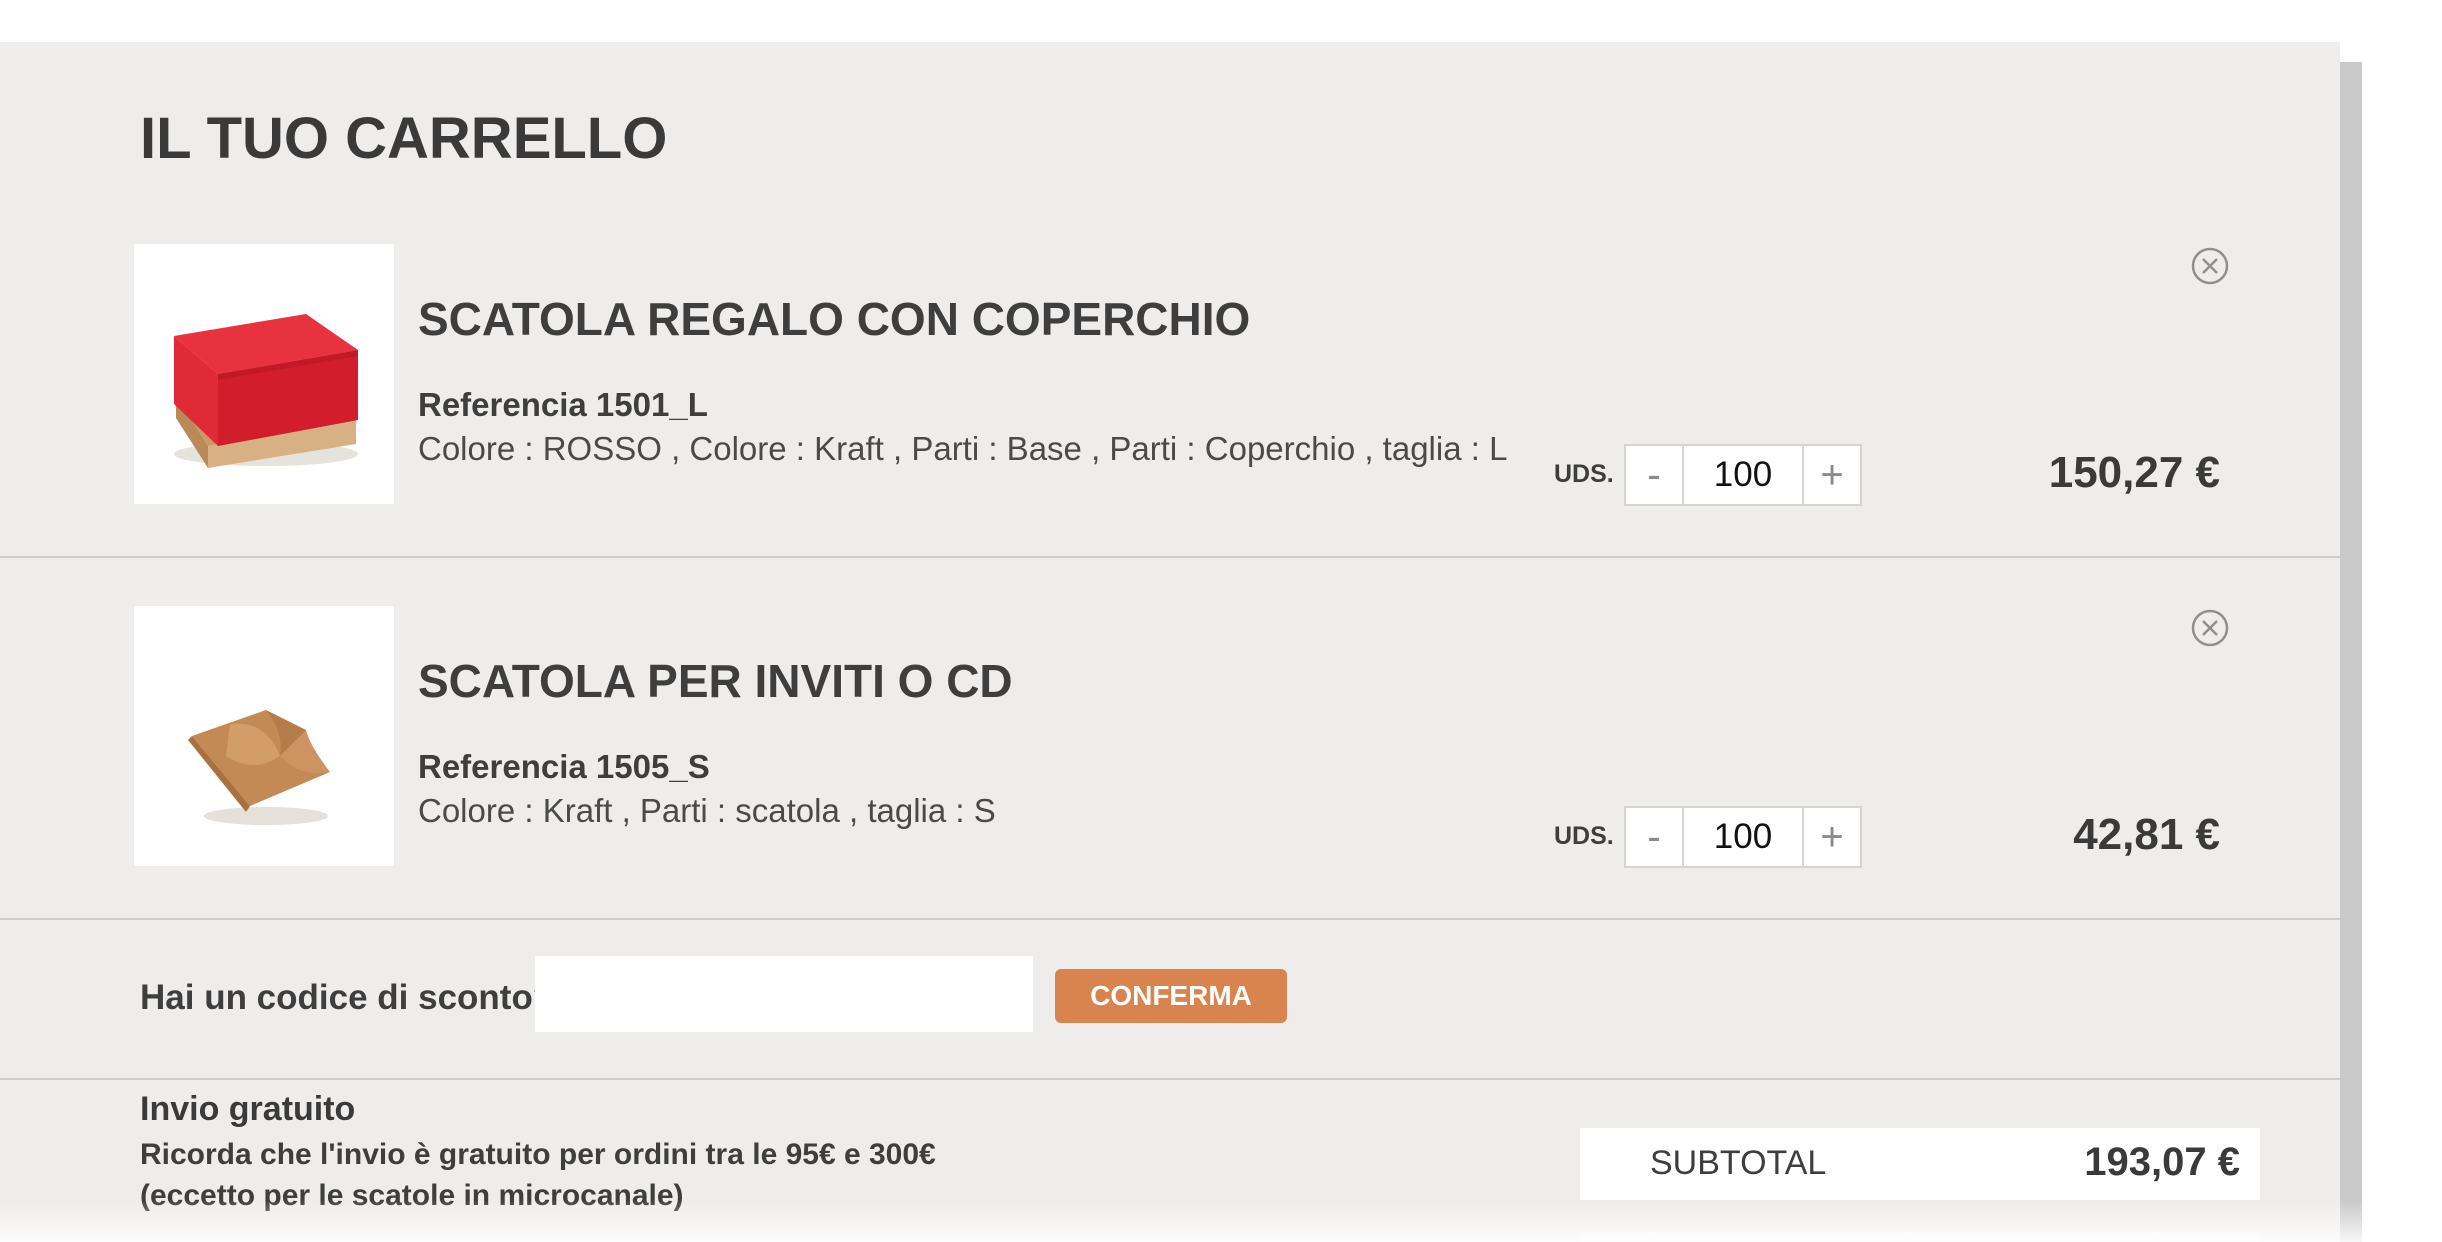 The width and height of the screenshot is (2442, 1242). What do you see at coordinates (404, 138) in the screenshot?
I see `page-title: IL TUO CARRELLO` at bounding box center [404, 138].